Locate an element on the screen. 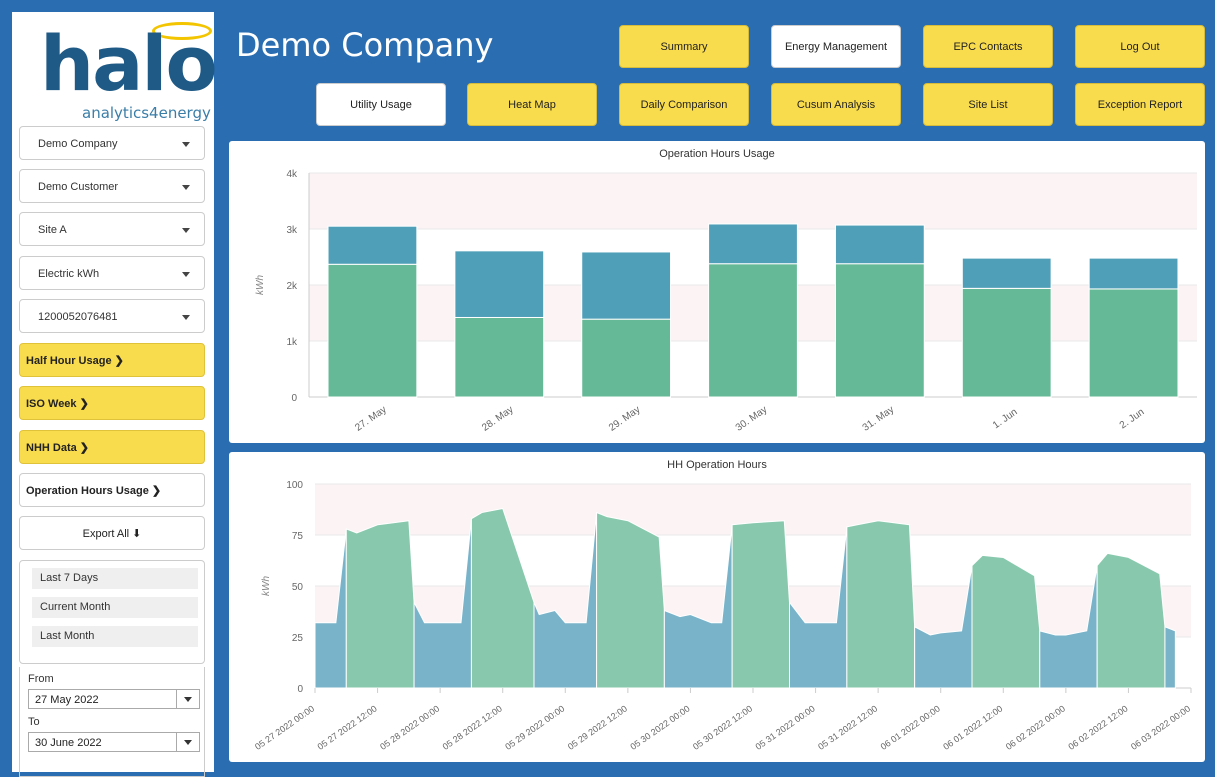 The width and height of the screenshot is (1215, 777). meter-select-value: 1200052076481 is located at coordinates (78, 317).